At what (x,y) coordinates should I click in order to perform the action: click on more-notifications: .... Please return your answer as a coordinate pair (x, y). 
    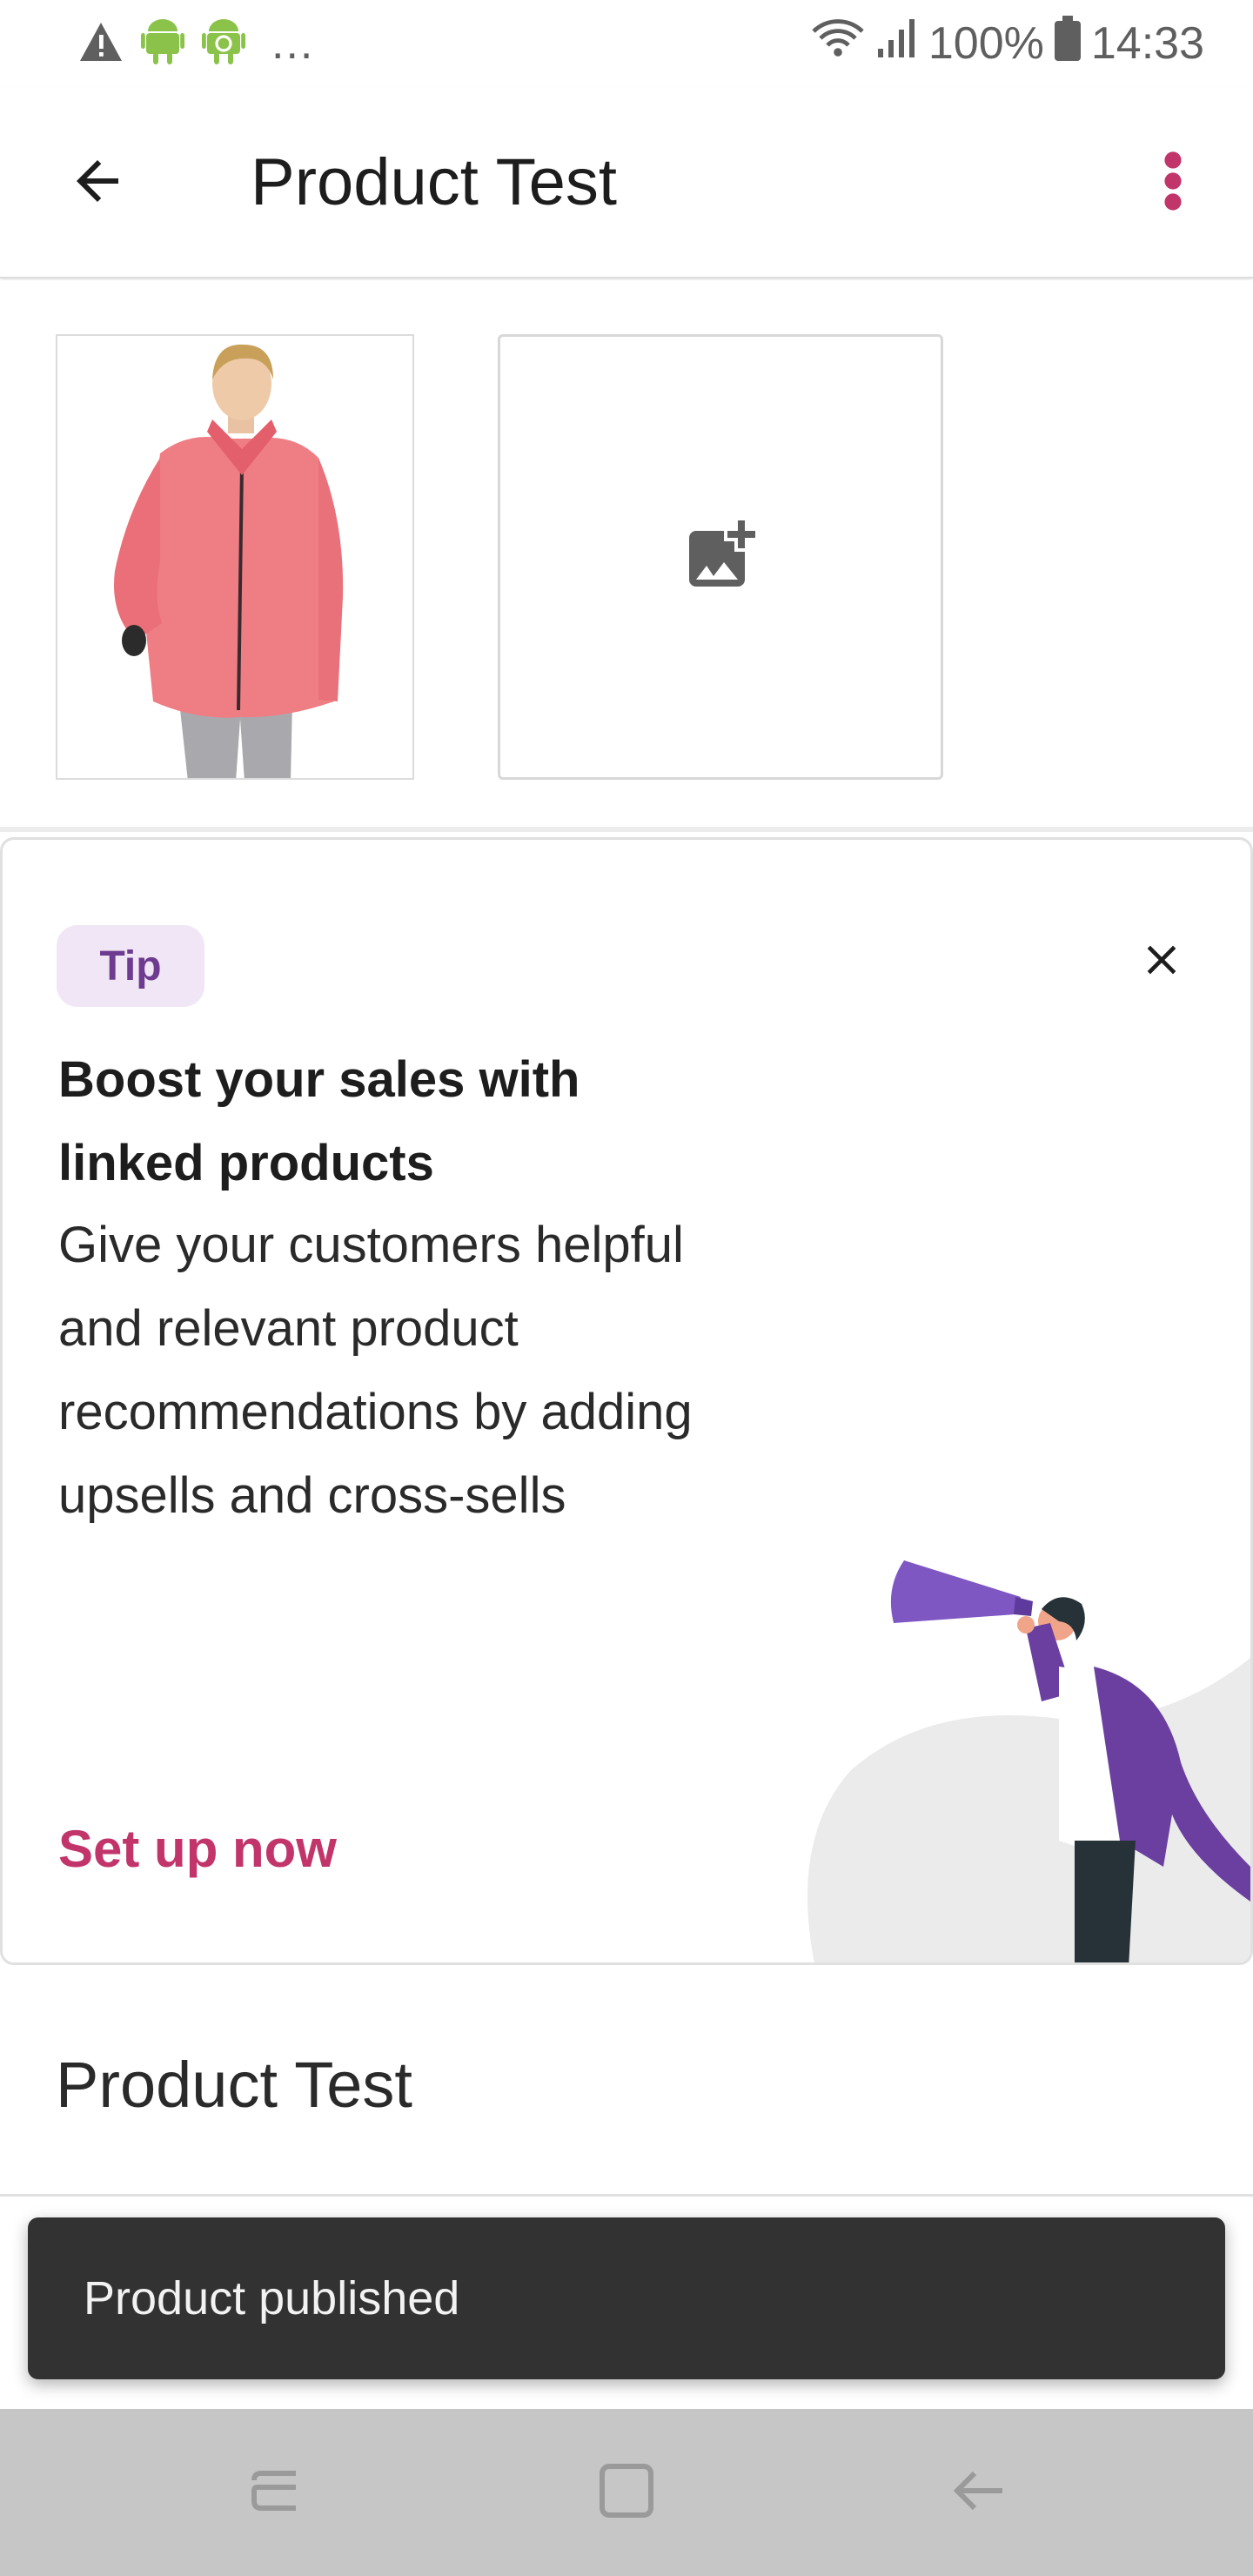
    Looking at the image, I should click on (293, 43).